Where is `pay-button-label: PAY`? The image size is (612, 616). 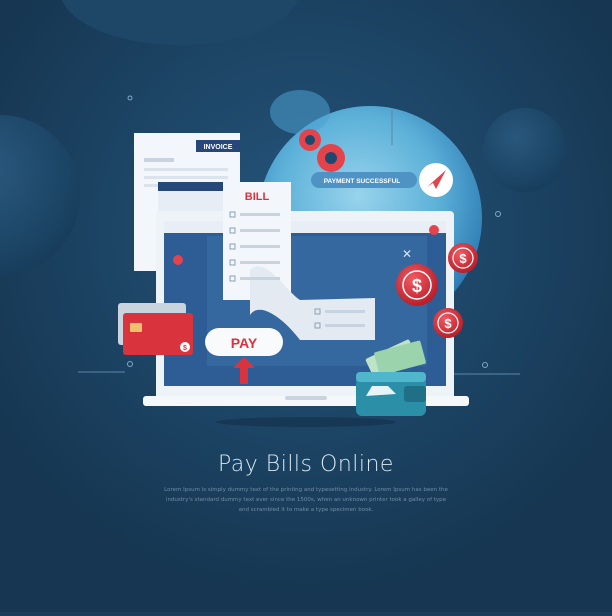
pay-button-label: PAY is located at coordinates (244, 343).